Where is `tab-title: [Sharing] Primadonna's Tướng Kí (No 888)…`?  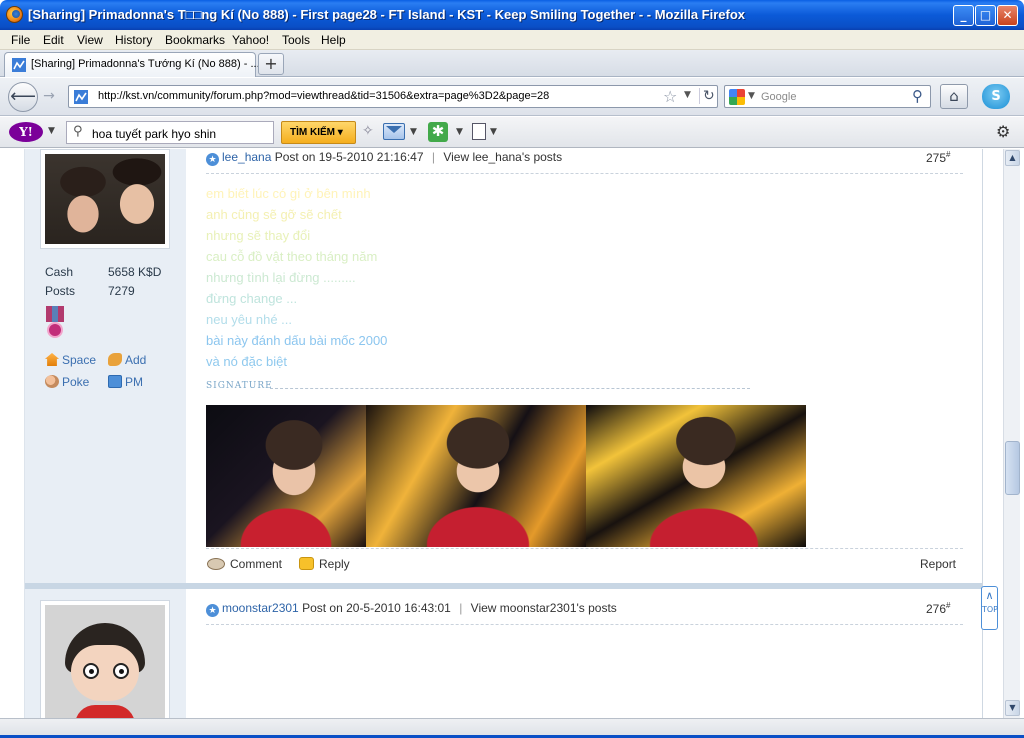 tab-title: [Sharing] Primadonna's Tướng Kí (No 888)… is located at coordinates (145, 64).